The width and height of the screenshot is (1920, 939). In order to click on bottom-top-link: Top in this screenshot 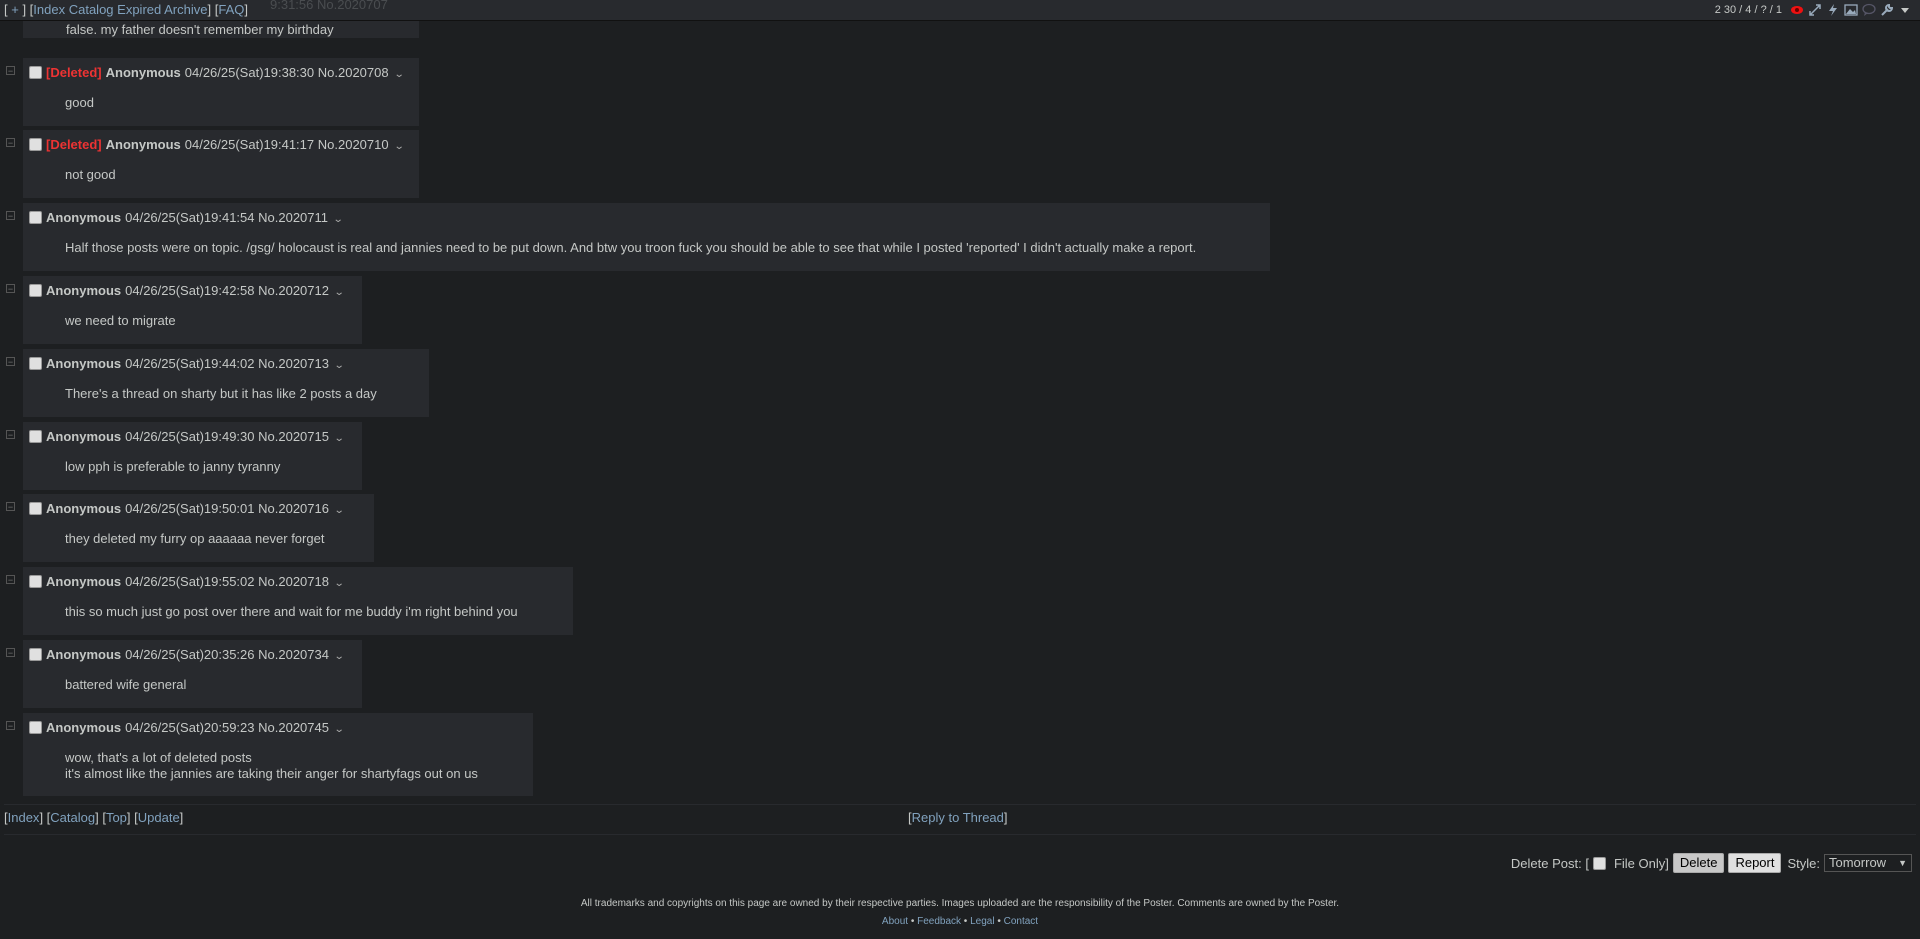, I will do `click(116, 817)`.